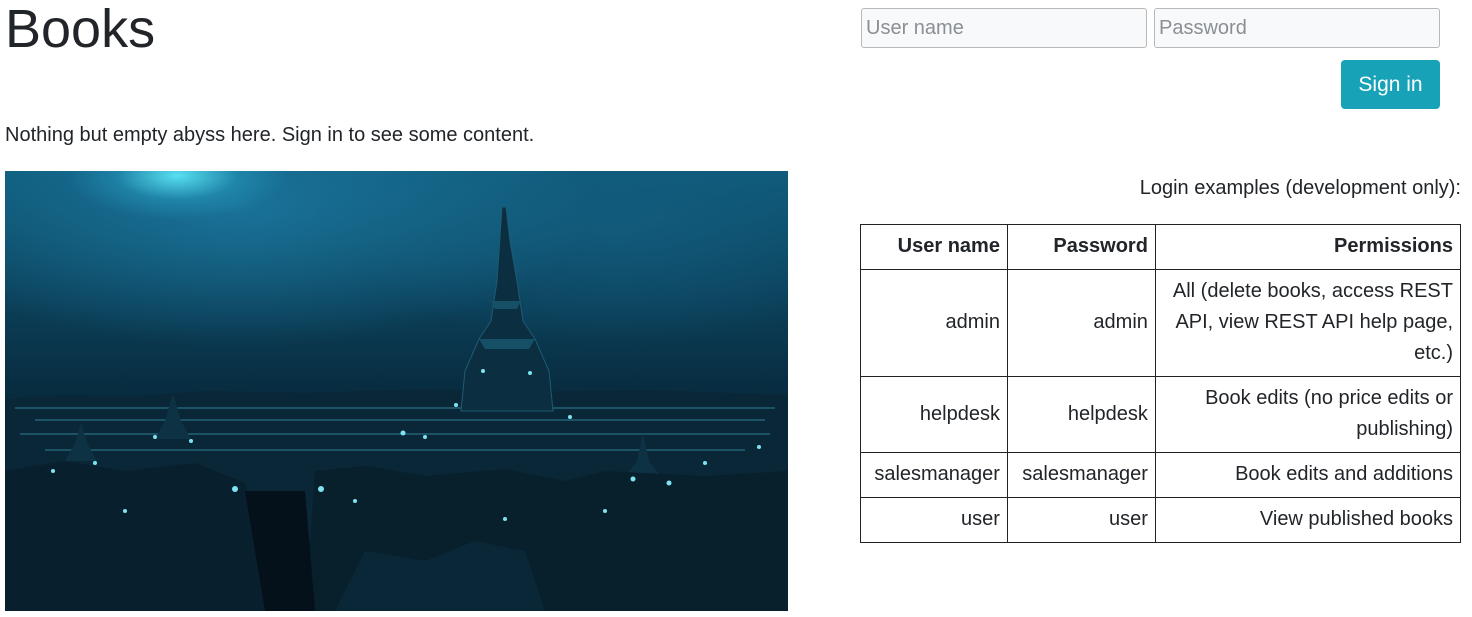 The height and width of the screenshot is (617, 1472). Describe the element at coordinates (1081, 475) in the screenshot. I see `cell-password: salesmanager` at that location.